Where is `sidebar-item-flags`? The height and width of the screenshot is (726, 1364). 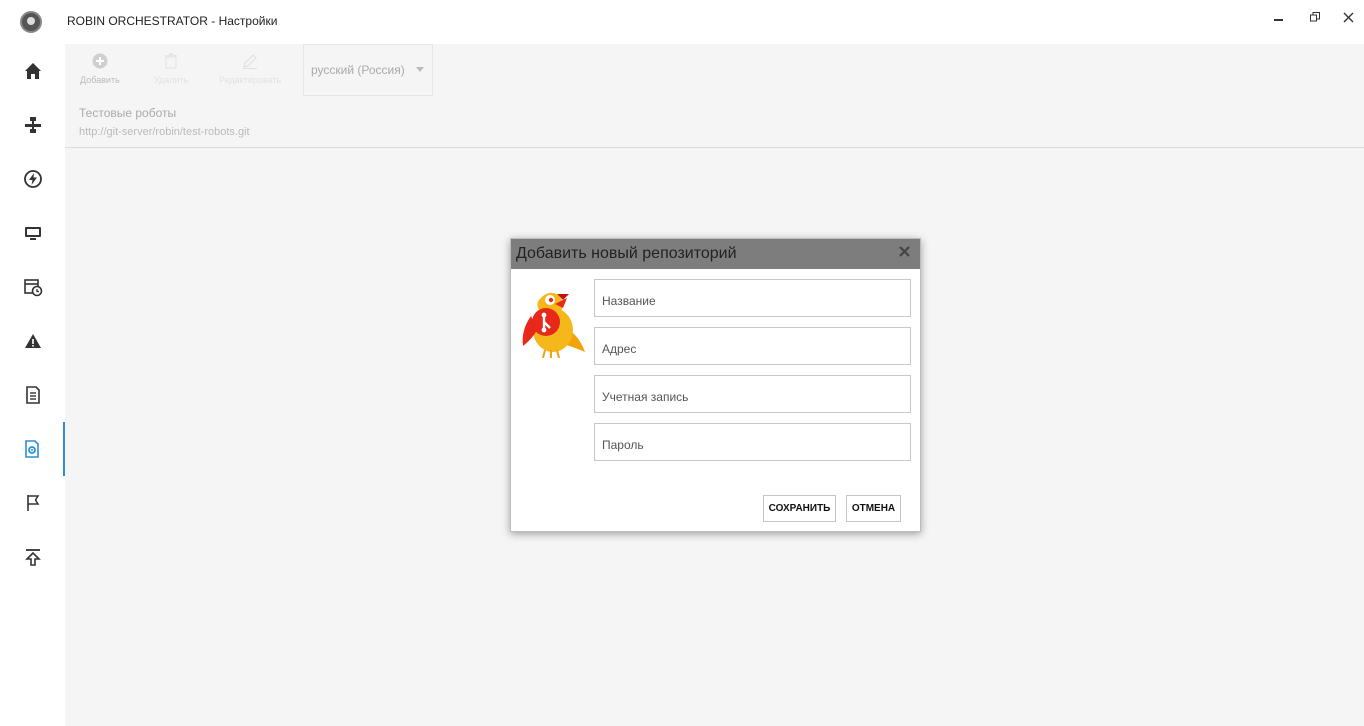 sidebar-item-flags is located at coordinates (32, 503).